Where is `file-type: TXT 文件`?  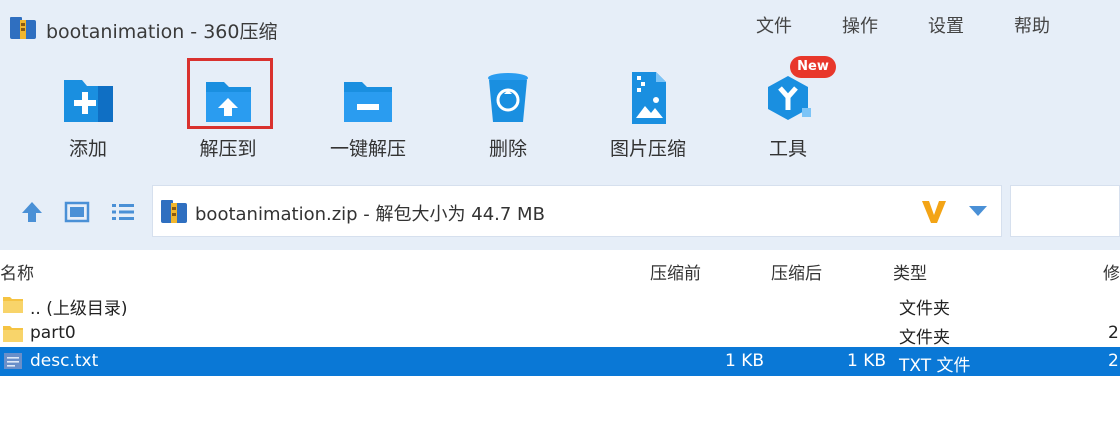 file-type: TXT 文件 is located at coordinates (935, 366).